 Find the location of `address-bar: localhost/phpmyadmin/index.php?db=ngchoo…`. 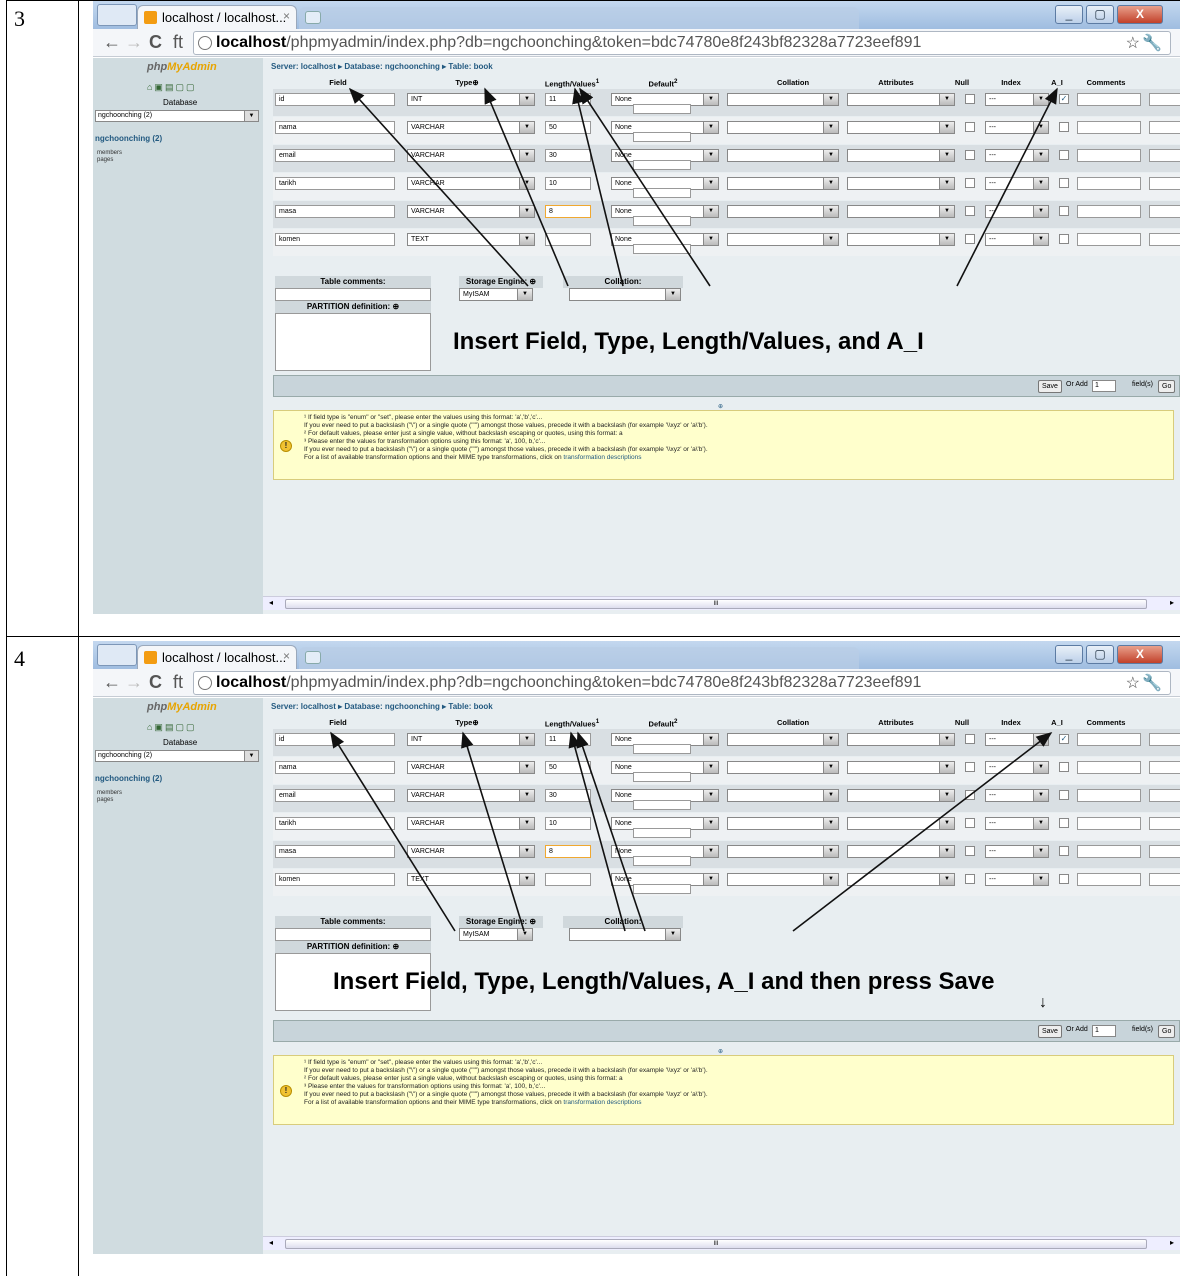

address-bar: localhost/phpmyadmin/index.php?db=ngchoo… is located at coordinates (682, 43).